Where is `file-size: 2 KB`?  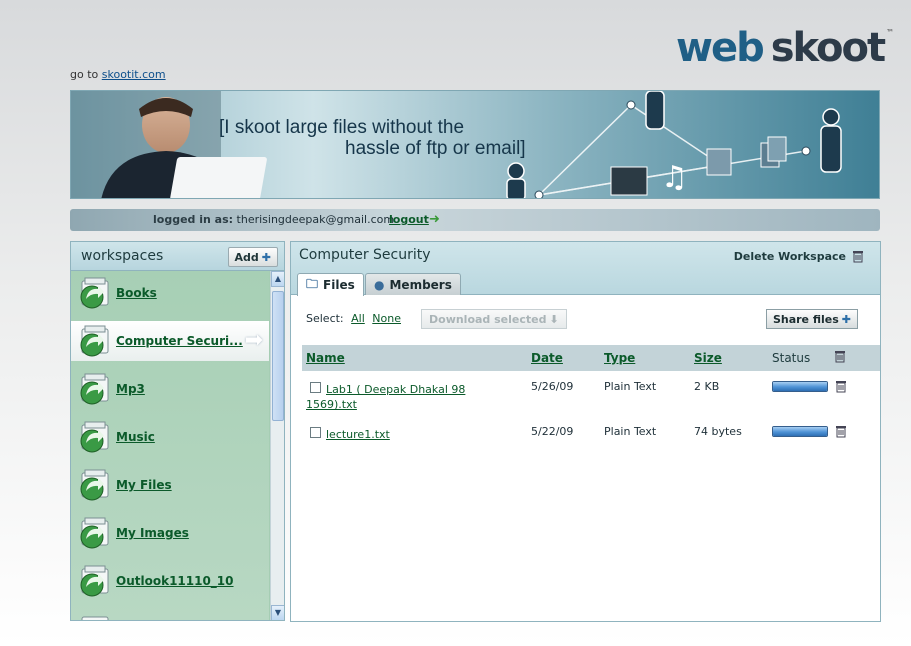 file-size: 2 KB is located at coordinates (707, 386).